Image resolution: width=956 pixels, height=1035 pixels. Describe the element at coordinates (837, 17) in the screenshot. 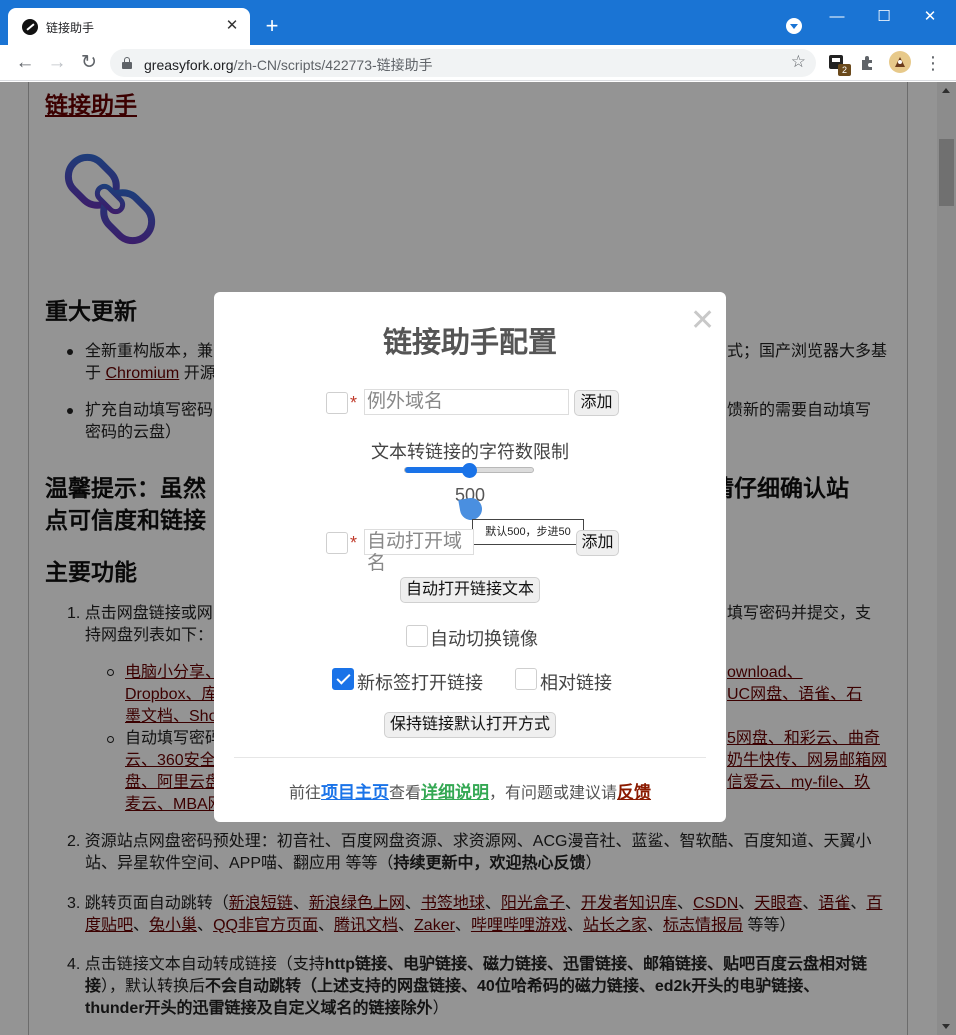

I see `minimize-button: —` at that location.